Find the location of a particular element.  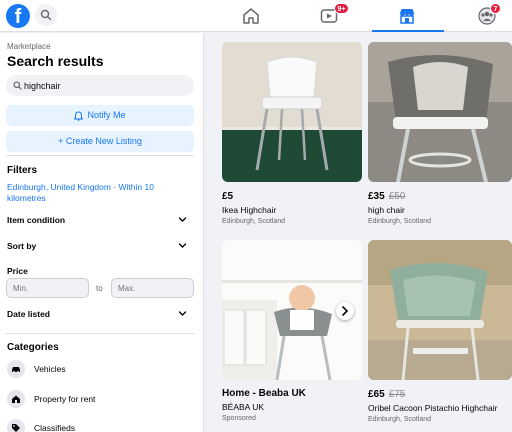

create-listing-button: + Create New Listing is located at coordinates (100, 141).